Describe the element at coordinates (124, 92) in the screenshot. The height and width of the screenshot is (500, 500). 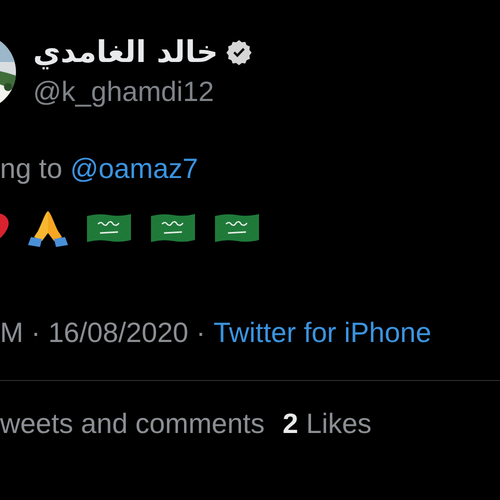
I see `user-handle: @k_ghamdi12` at that location.